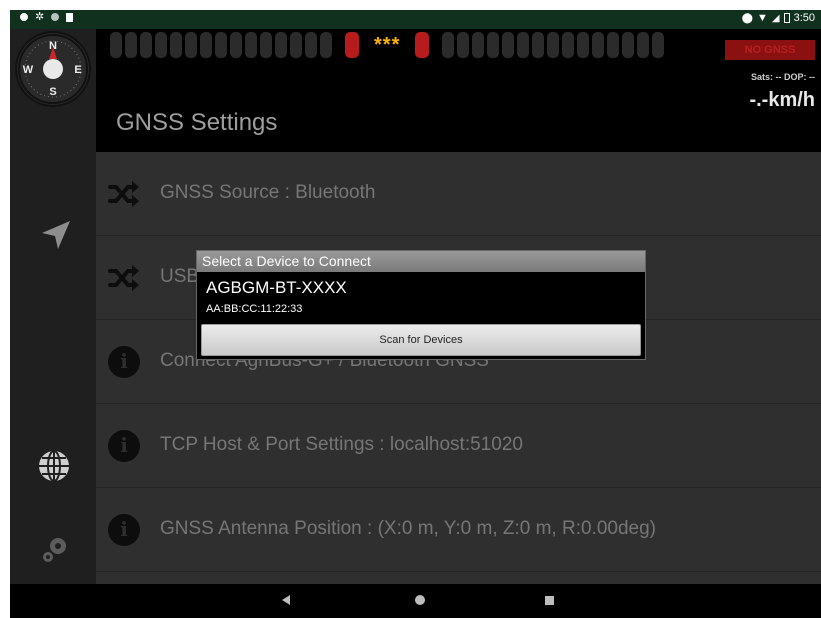 The width and height of the screenshot is (821, 618). What do you see at coordinates (421, 340) in the screenshot?
I see `scan-devices-button: Scan for Devices` at bounding box center [421, 340].